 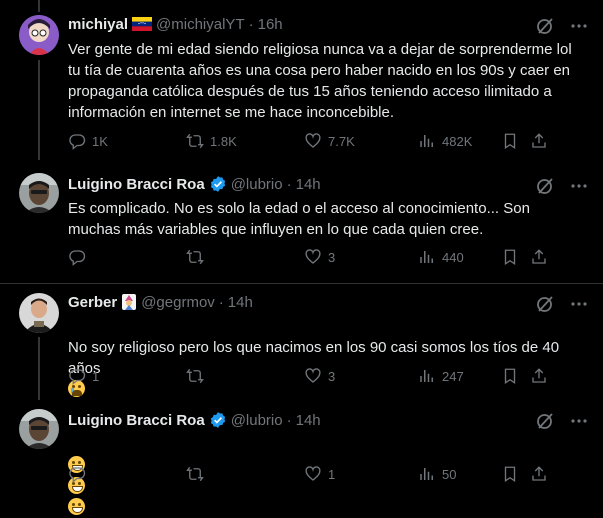 What do you see at coordinates (96, 376) in the screenshot?
I see `reply-count: 1` at bounding box center [96, 376].